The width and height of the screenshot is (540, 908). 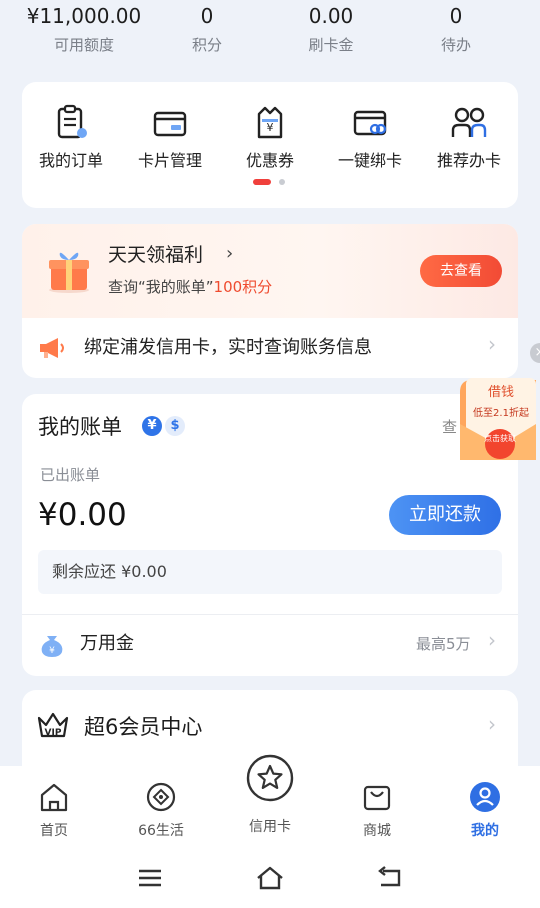 I want to click on tab-mall: 商城, so click(x=377, y=810).